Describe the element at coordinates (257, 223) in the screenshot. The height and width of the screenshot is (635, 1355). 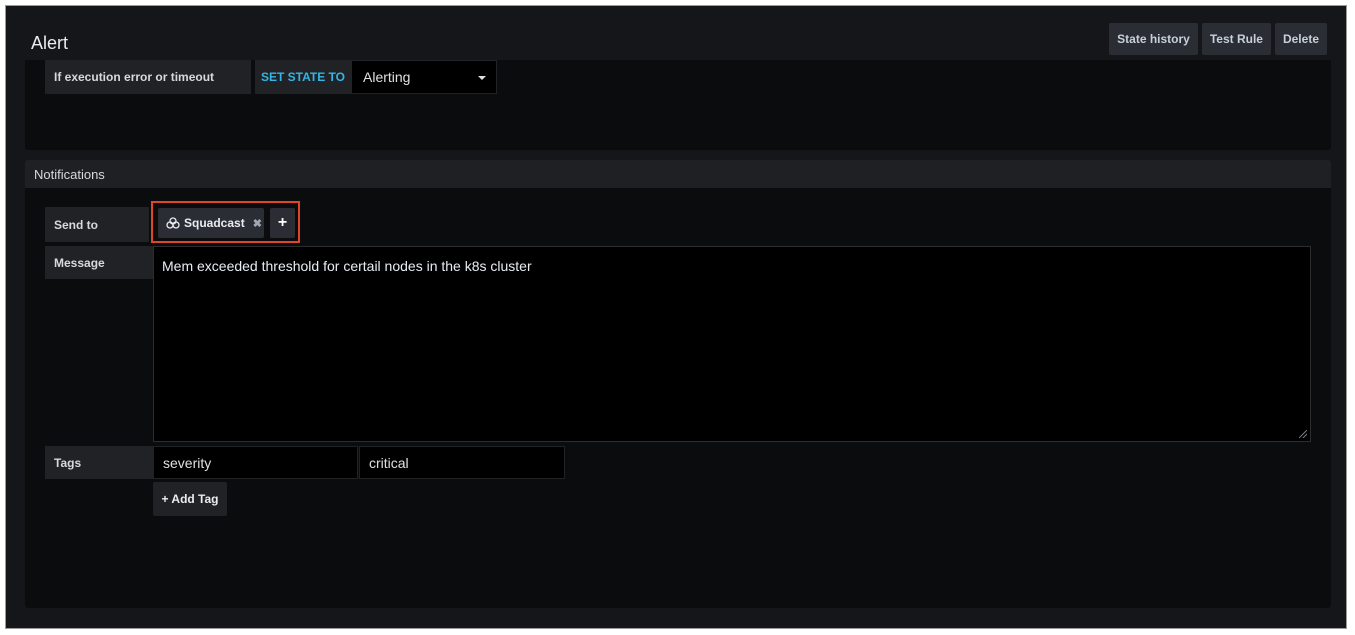
I see `remove-recipient-icon: ✖` at that location.